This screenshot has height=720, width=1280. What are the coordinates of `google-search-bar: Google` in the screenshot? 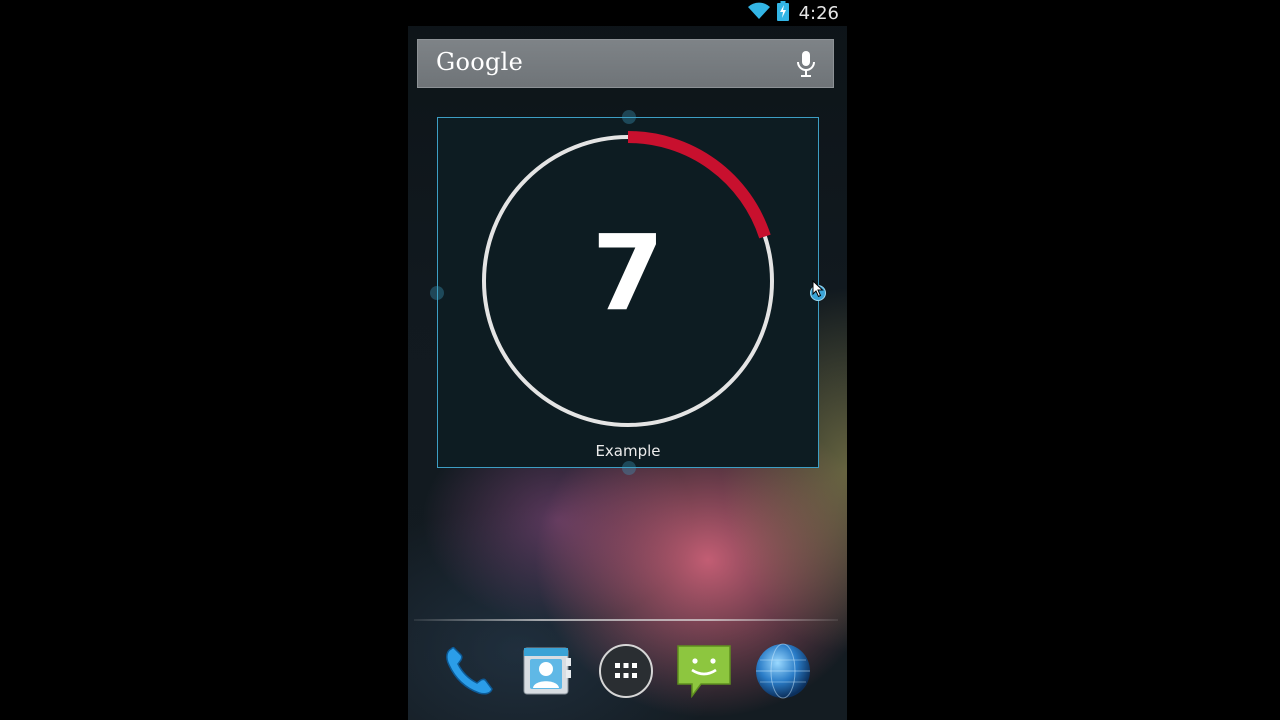 It's located at (625, 63).